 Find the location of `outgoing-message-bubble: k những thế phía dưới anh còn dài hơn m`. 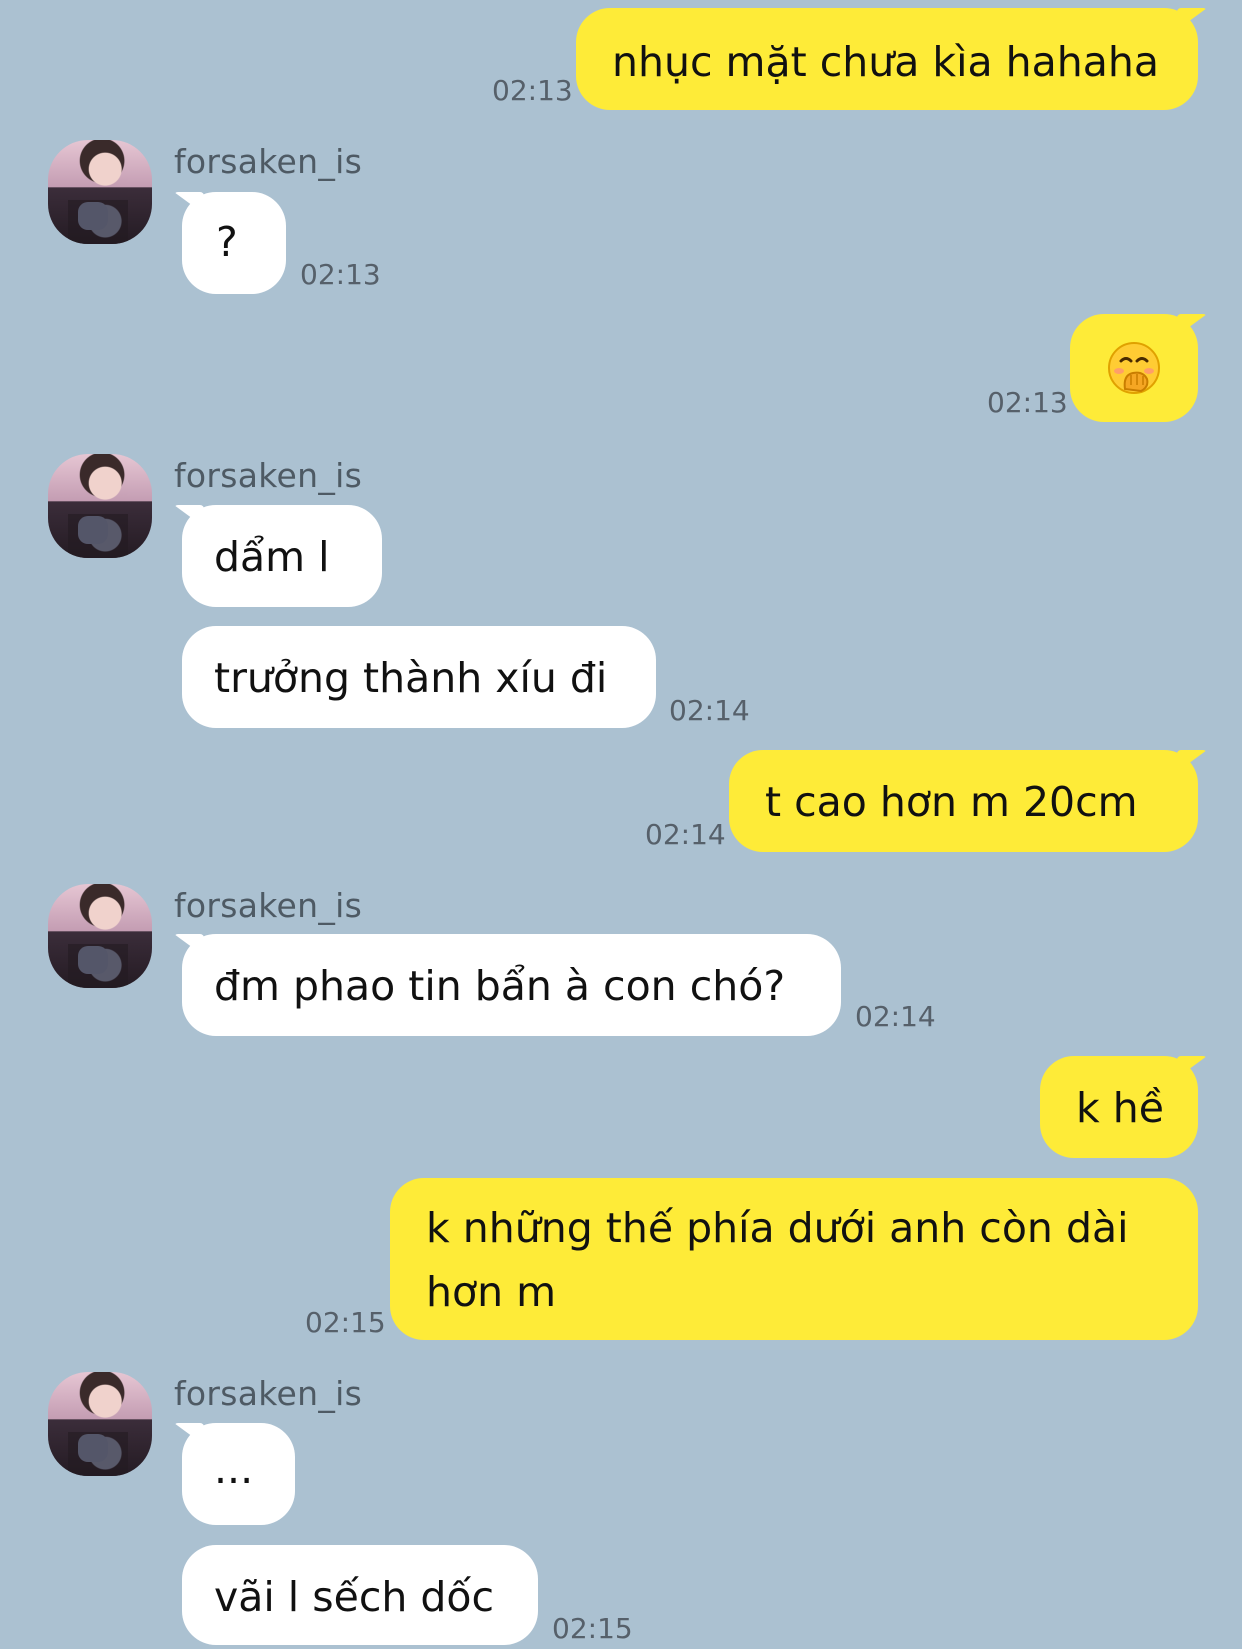

outgoing-message-bubble: k những thế phía dưới anh còn dài hơn m is located at coordinates (794, 1259).